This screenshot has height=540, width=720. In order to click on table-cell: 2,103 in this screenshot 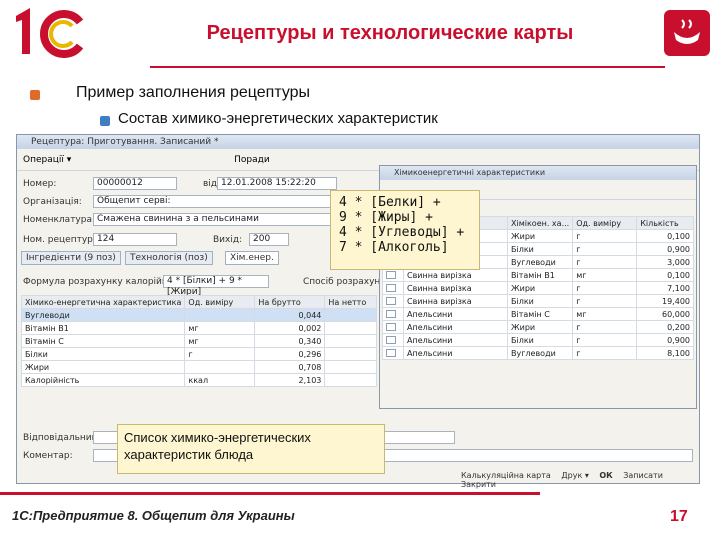, I will do `click(290, 380)`.